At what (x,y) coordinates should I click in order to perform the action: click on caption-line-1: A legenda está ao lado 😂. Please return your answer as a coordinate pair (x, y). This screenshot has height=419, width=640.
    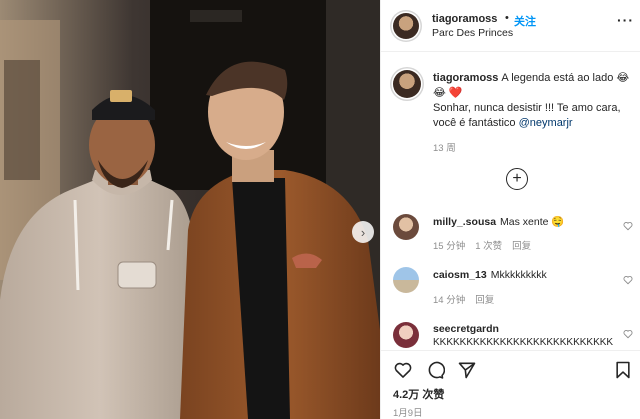
    Looking at the image, I should click on (565, 78).